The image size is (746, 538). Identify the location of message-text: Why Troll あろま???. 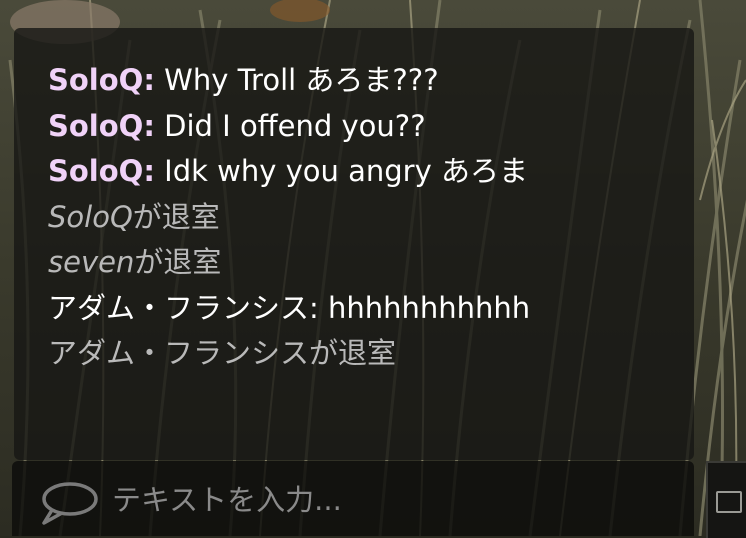
(296, 80).